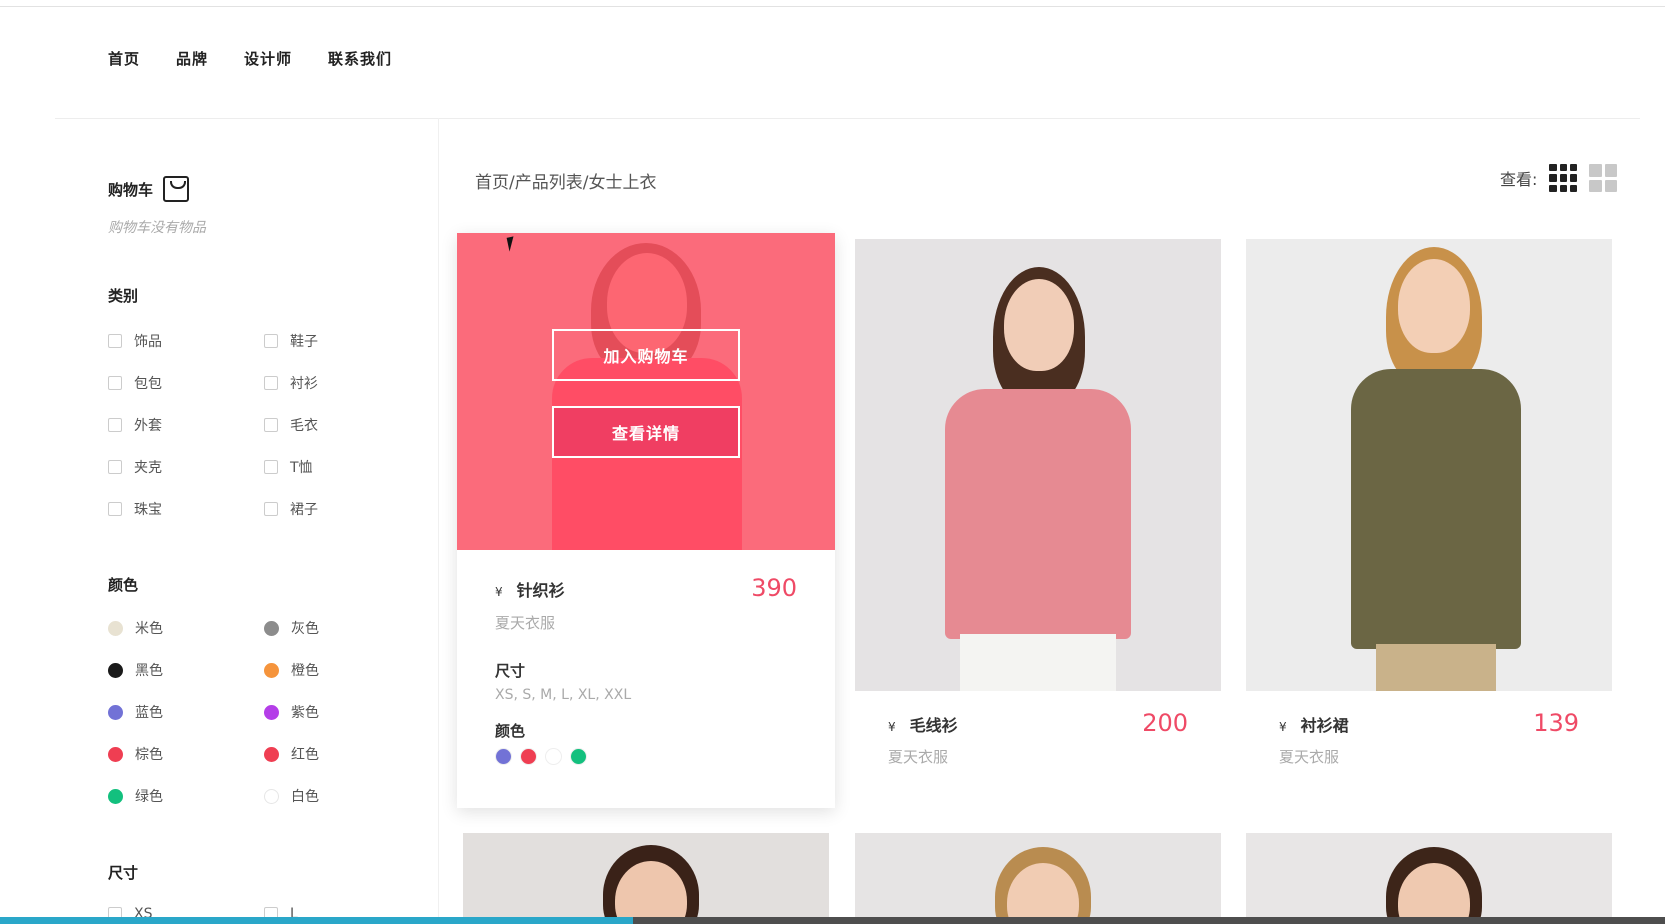 This screenshot has height=924, width=1665. I want to click on product-name: ¥ 衬衫裙, so click(1314, 724).